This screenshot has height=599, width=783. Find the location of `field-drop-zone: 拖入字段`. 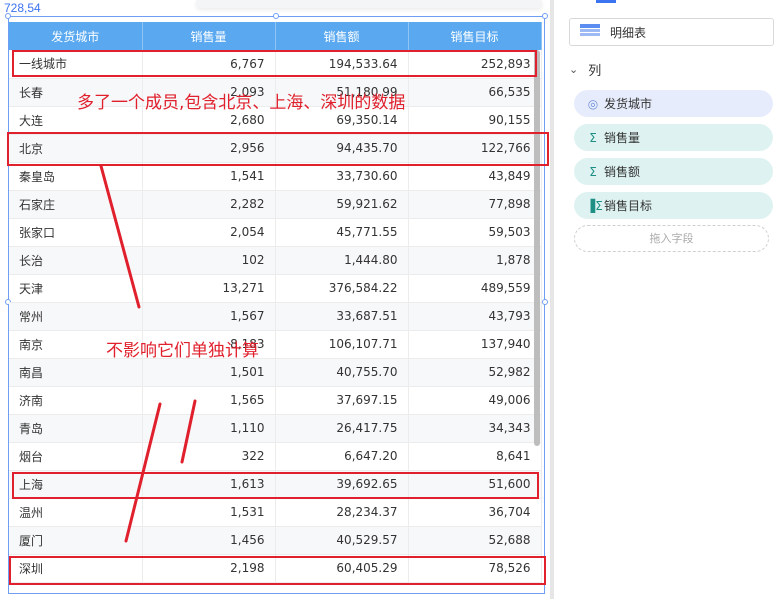

field-drop-zone: 拖入字段 is located at coordinates (671, 238).